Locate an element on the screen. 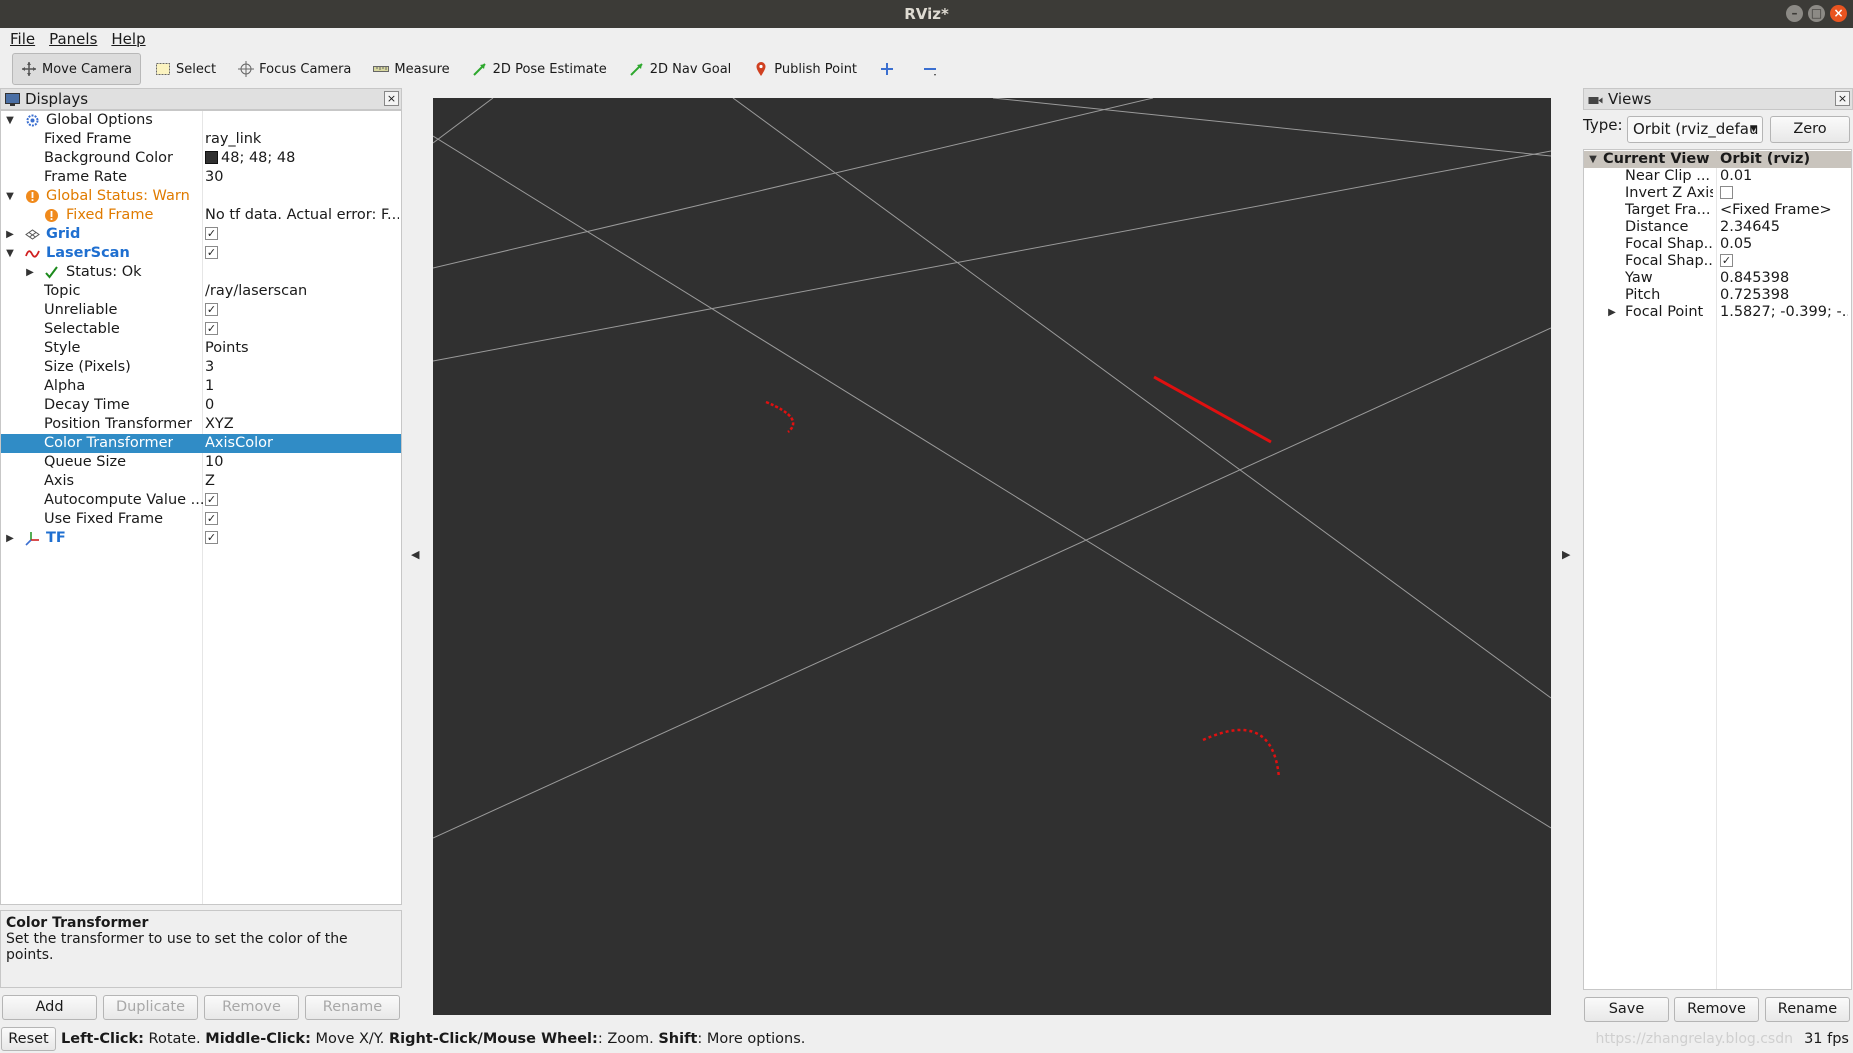 The image size is (1853, 1053). pose-estimate-tool: 2D Pose Estimate is located at coordinates (539, 69).